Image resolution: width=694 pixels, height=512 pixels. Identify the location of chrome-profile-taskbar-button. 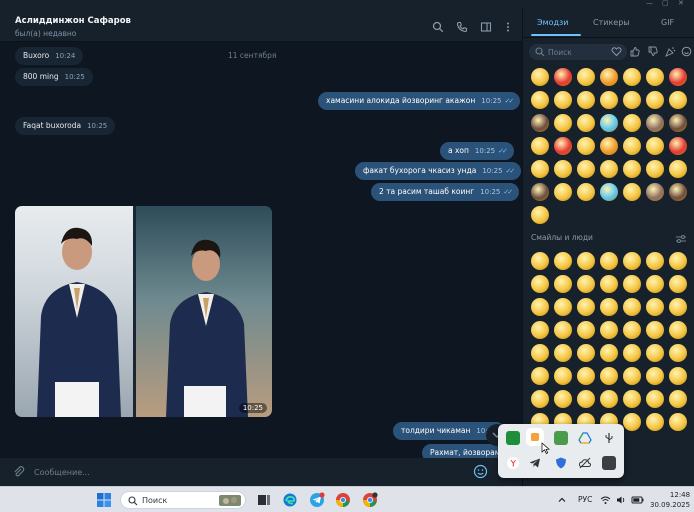
(370, 500).